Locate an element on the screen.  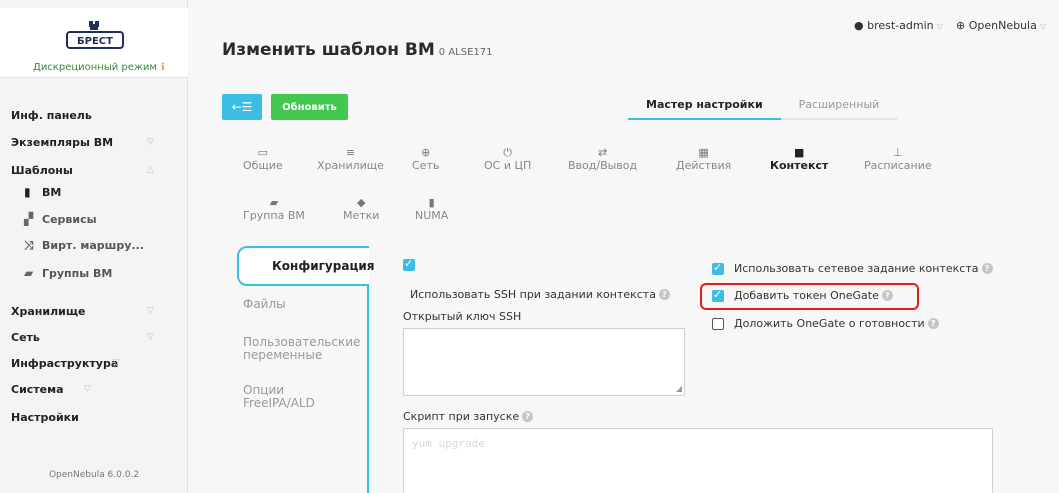
zone-menu: ⊕ OpenNebula ▽ is located at coordinates (1001, 25).